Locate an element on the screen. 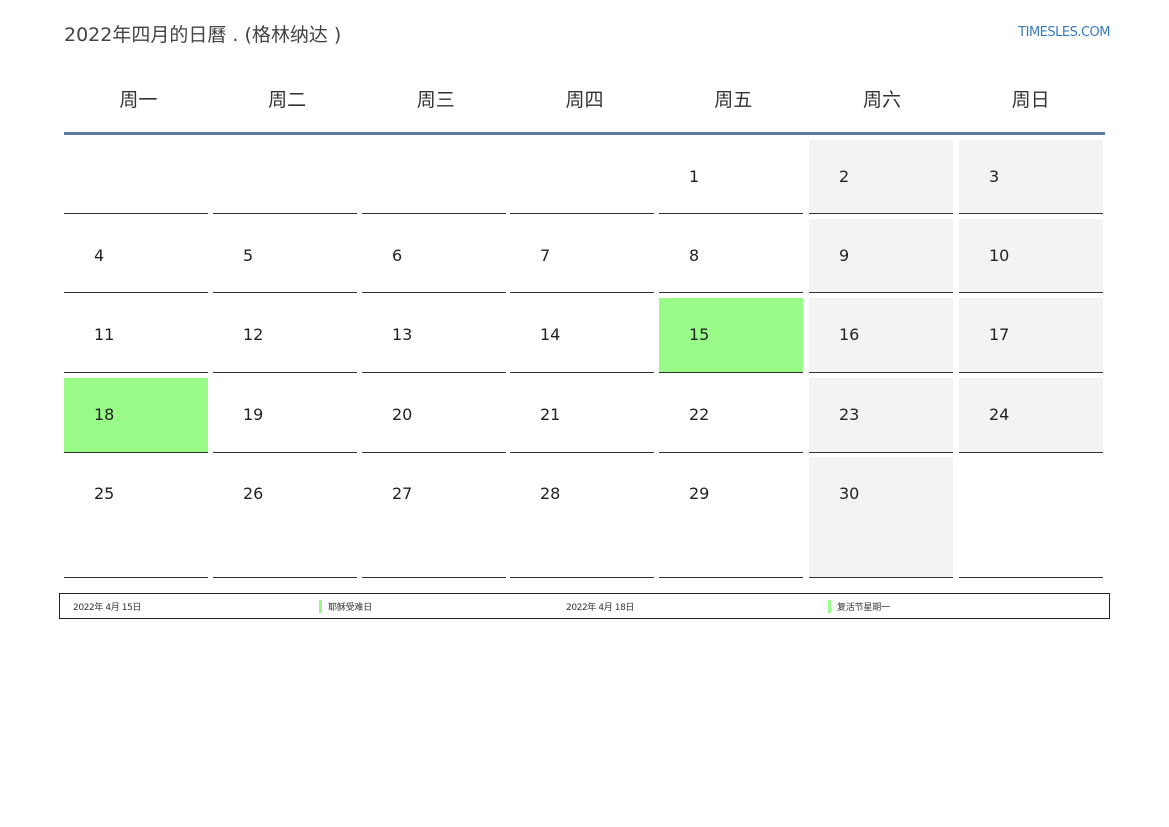 The image size is (1169, 827). weekday-header: 周一 周二 周三 周四 周五 周六 周日 is located at coordinates (584, 108).